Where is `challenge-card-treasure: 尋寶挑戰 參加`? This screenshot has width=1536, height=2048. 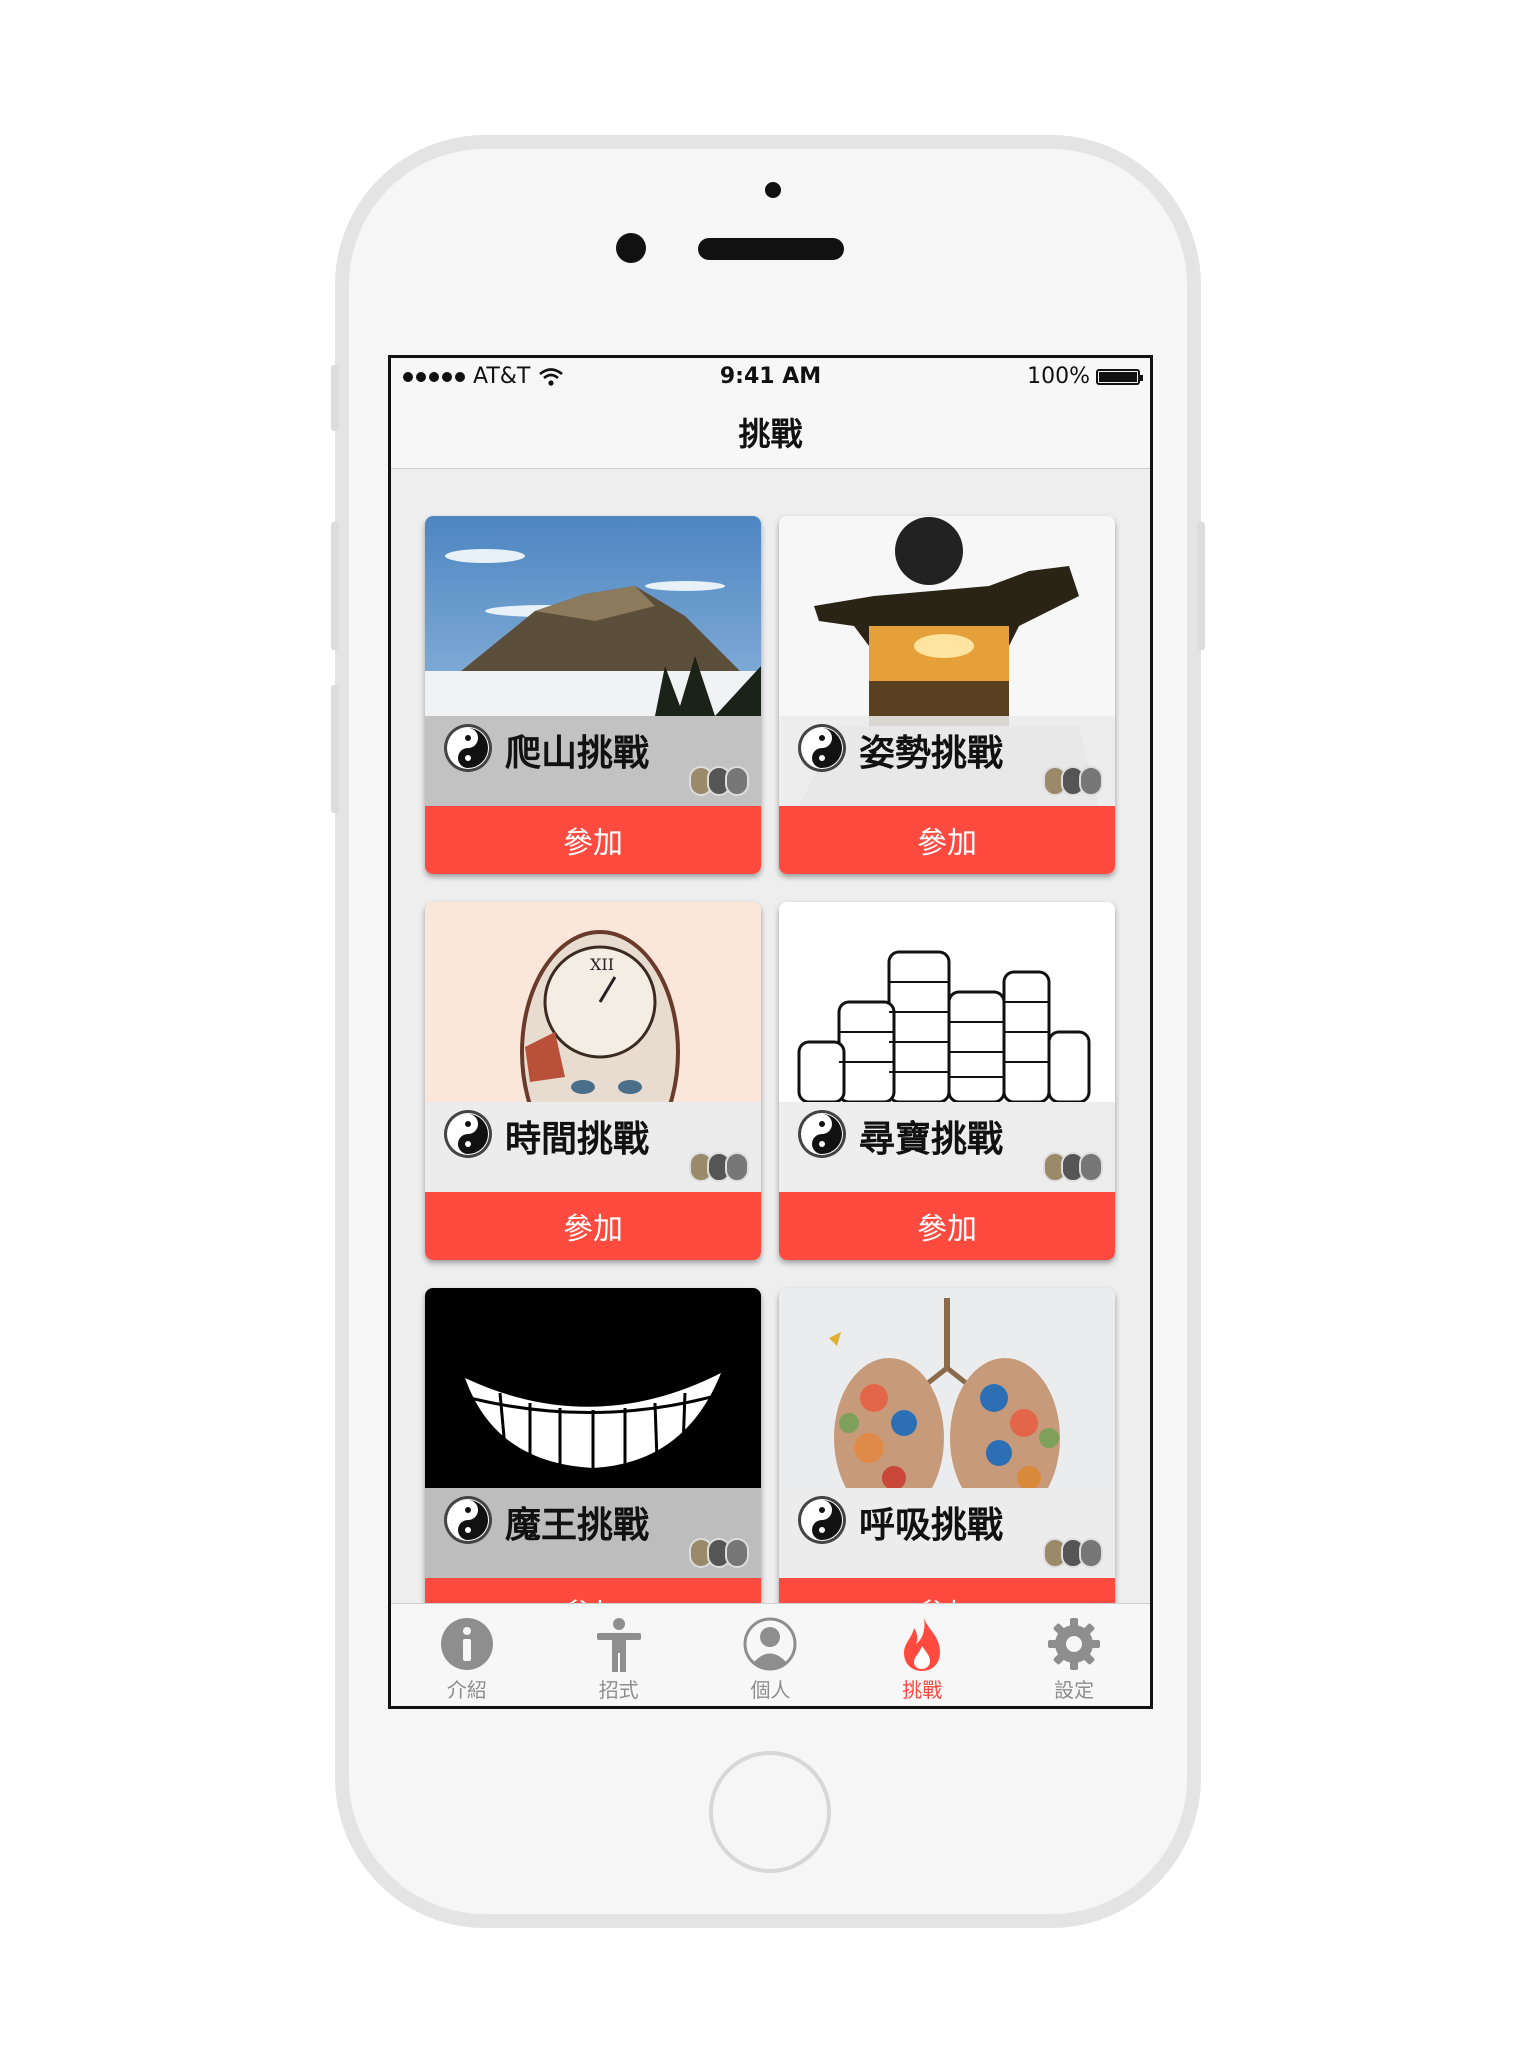
challenge-card-treasure: 尋寶挑戰 參加 is located at coordinates (947, 1081).